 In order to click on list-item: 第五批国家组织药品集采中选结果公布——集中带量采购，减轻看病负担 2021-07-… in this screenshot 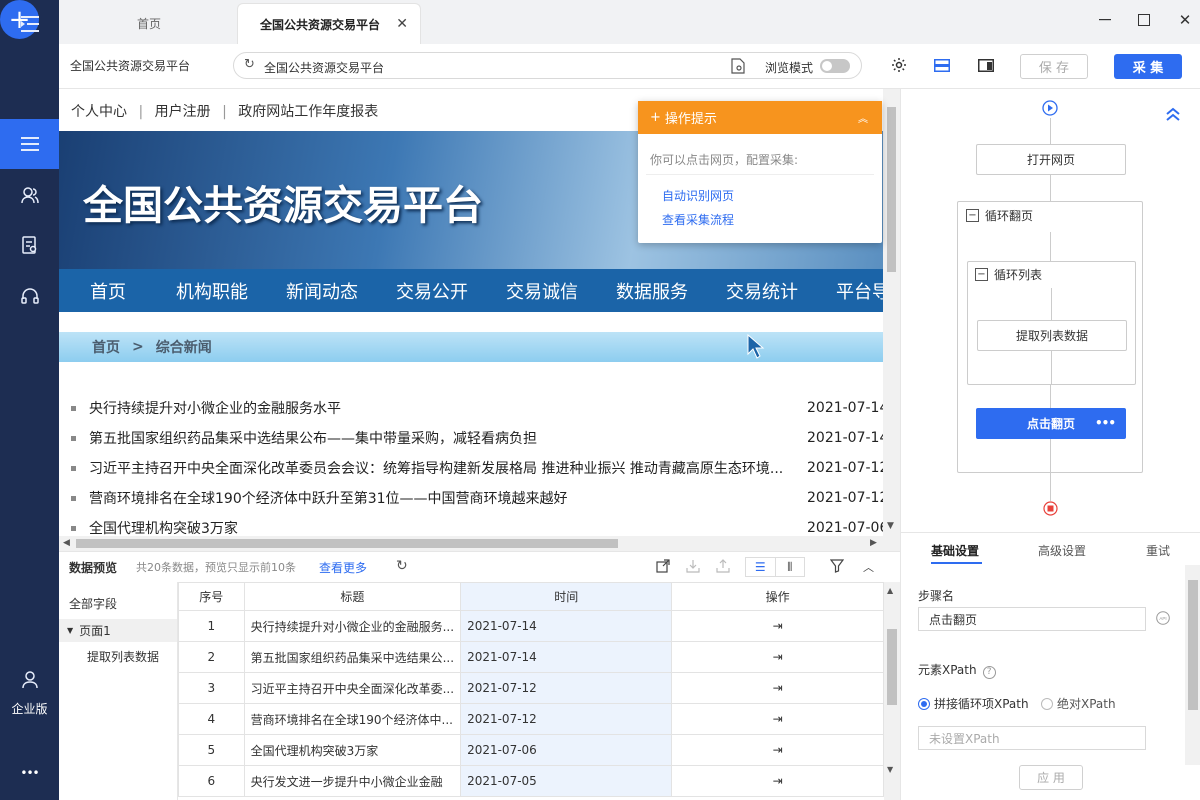, I will do `click(471, 438)`.